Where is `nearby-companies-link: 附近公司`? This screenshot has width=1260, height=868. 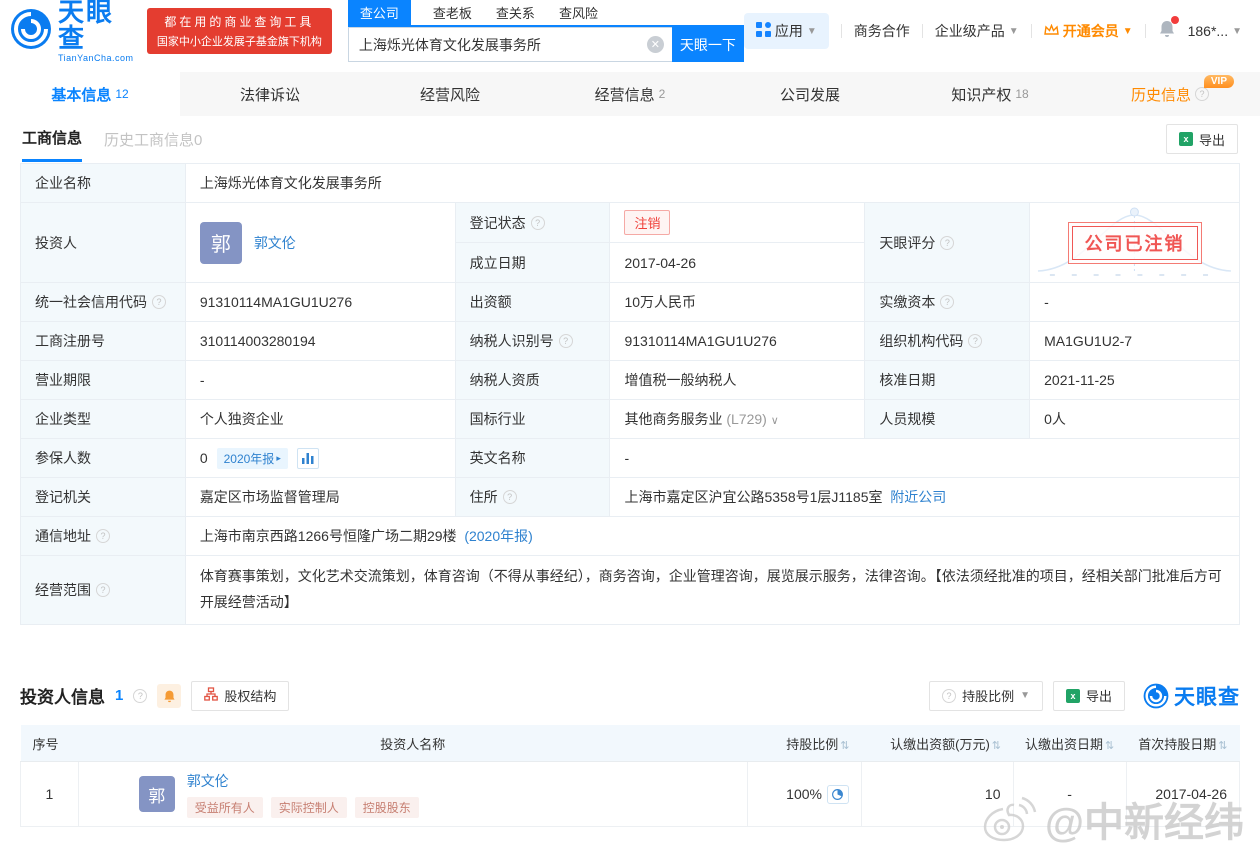 nearby-companies-link: 附近公司 is located at coordinates (918, 497).